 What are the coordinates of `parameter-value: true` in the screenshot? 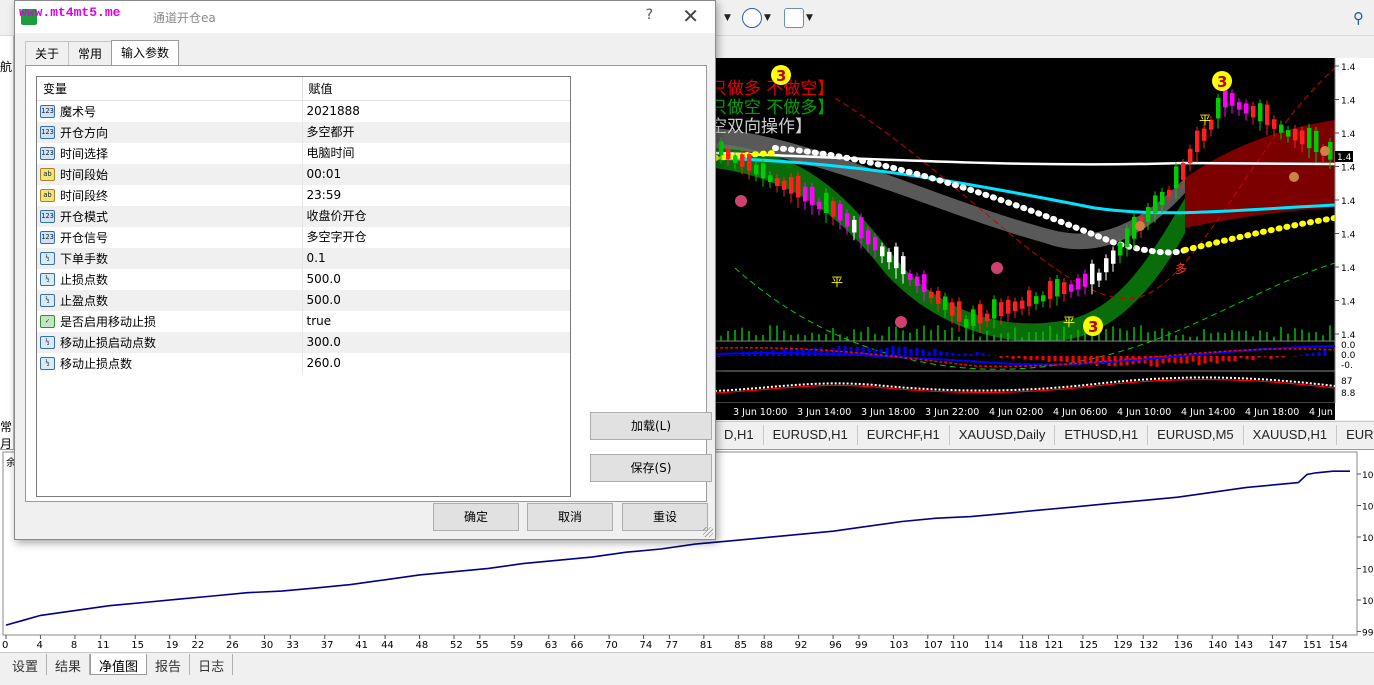 It's located at (437, 321).